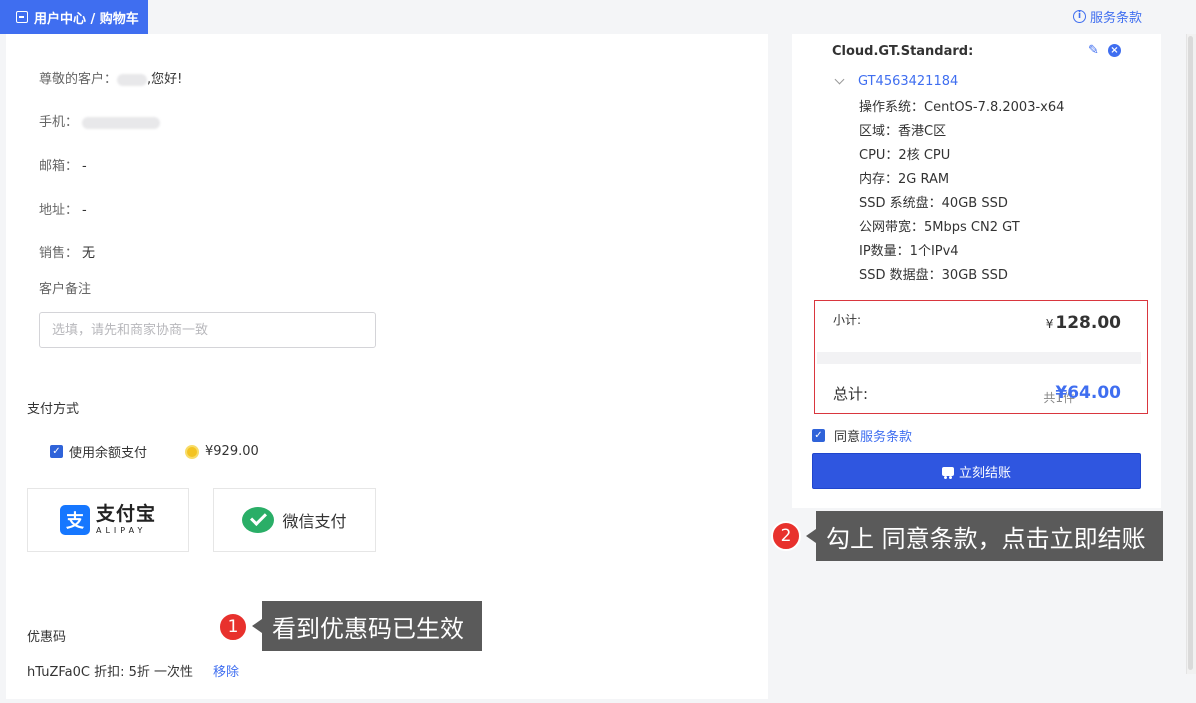  I want to click on remark-label: 客户备注, so click(65, 289).